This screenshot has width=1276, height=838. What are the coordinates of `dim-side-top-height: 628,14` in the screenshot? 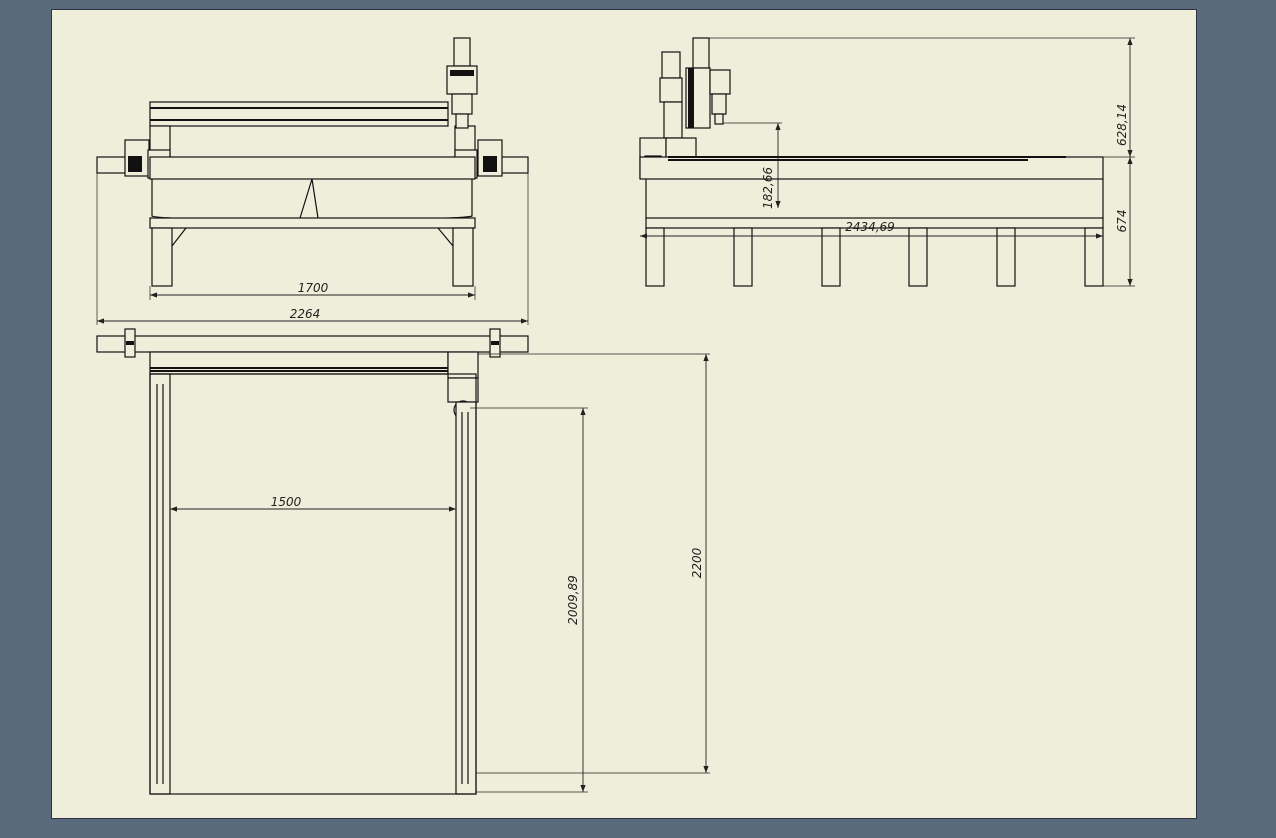 It's located at (1122, 125).